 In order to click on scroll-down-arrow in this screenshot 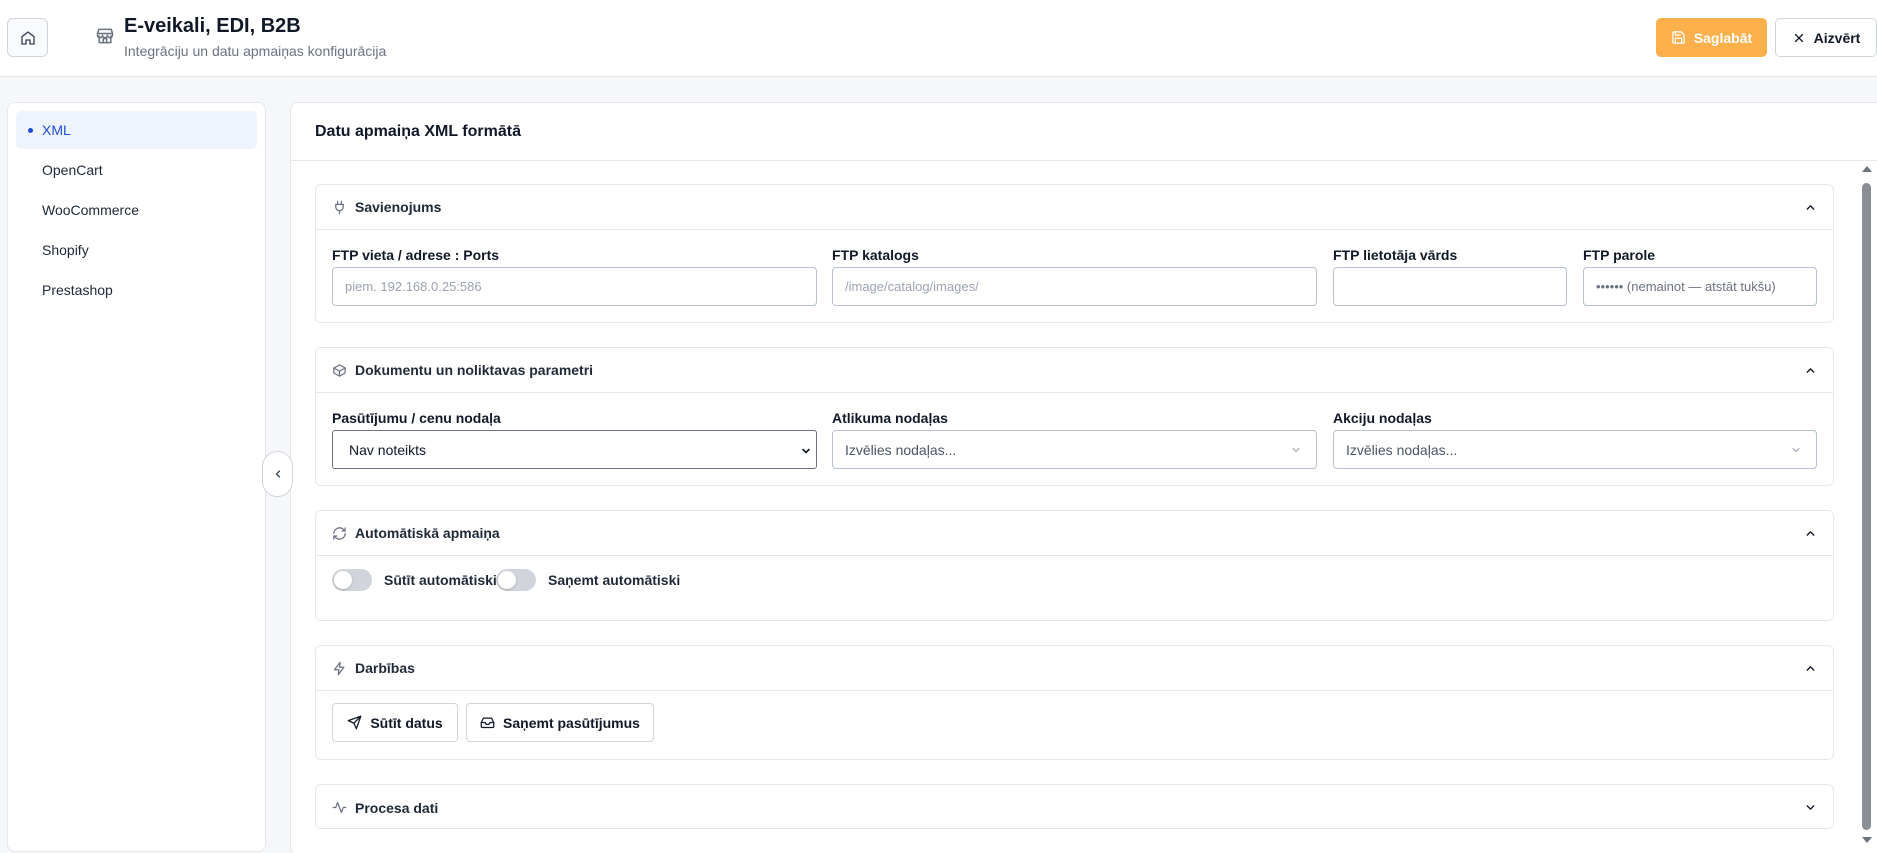, I will do `click(1867, 840)`.